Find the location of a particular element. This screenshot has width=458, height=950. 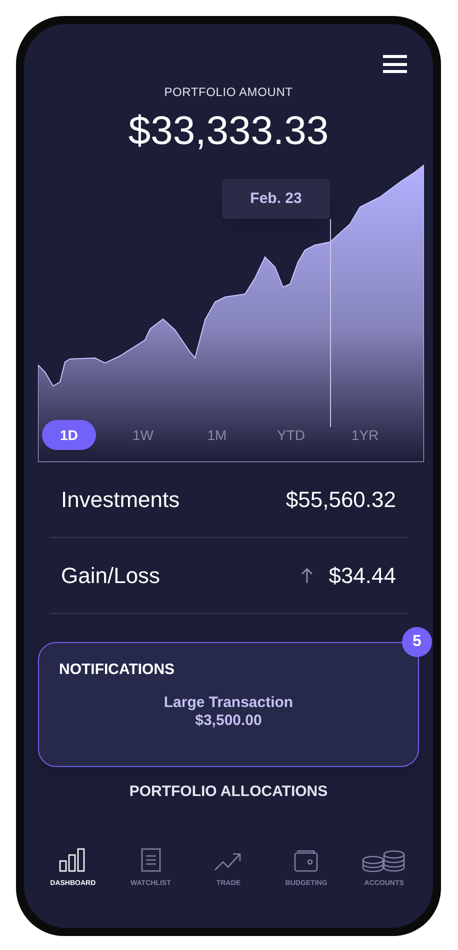

range-tab: YTD is located at coordinates (291, 435).